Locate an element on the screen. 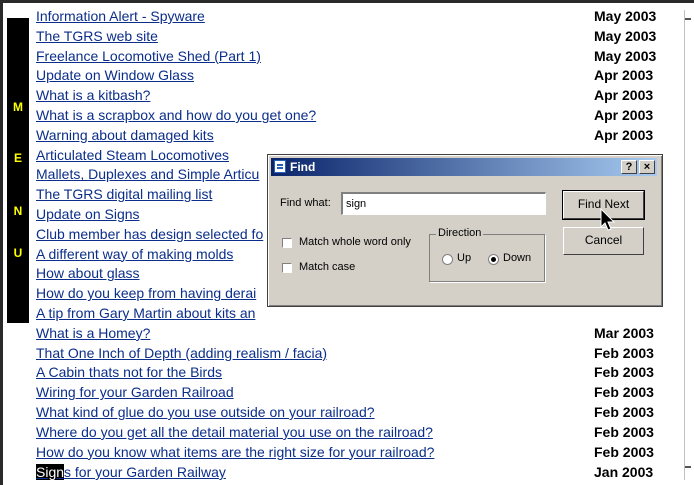 The image size is (694, 485). find-what-label: Find what: is located at coordinates (305, 203).